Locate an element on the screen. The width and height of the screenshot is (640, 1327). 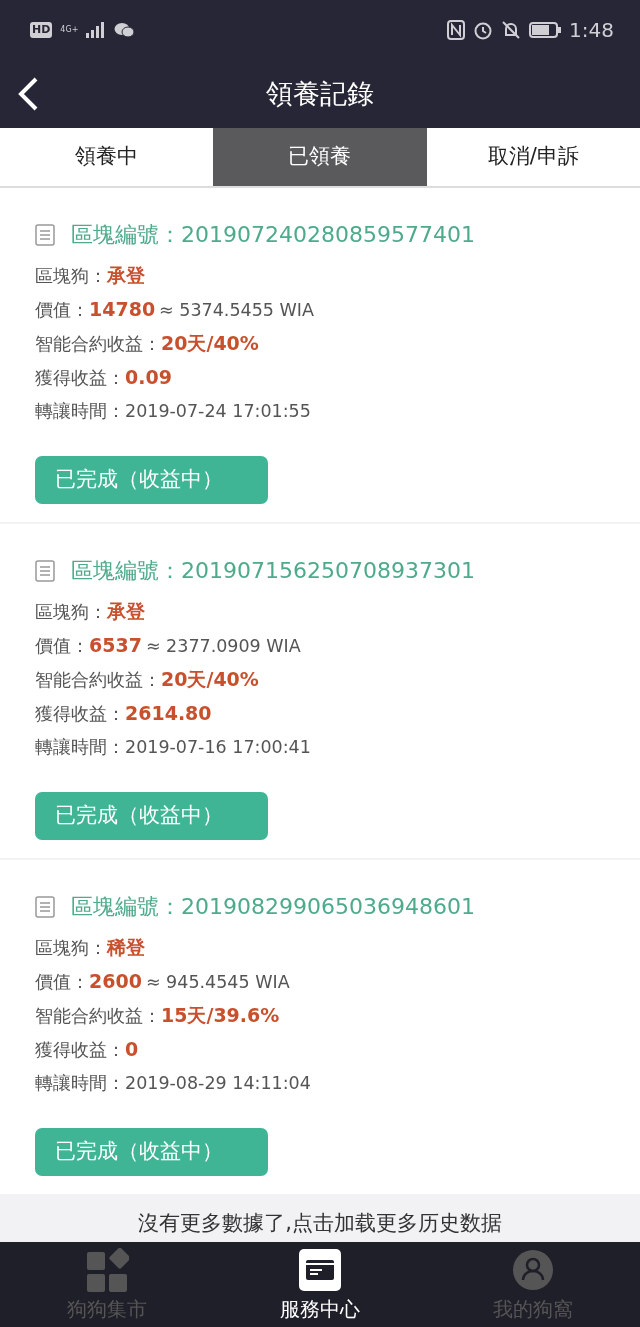
field-value: 14780 is located at coordinates (122, 309).